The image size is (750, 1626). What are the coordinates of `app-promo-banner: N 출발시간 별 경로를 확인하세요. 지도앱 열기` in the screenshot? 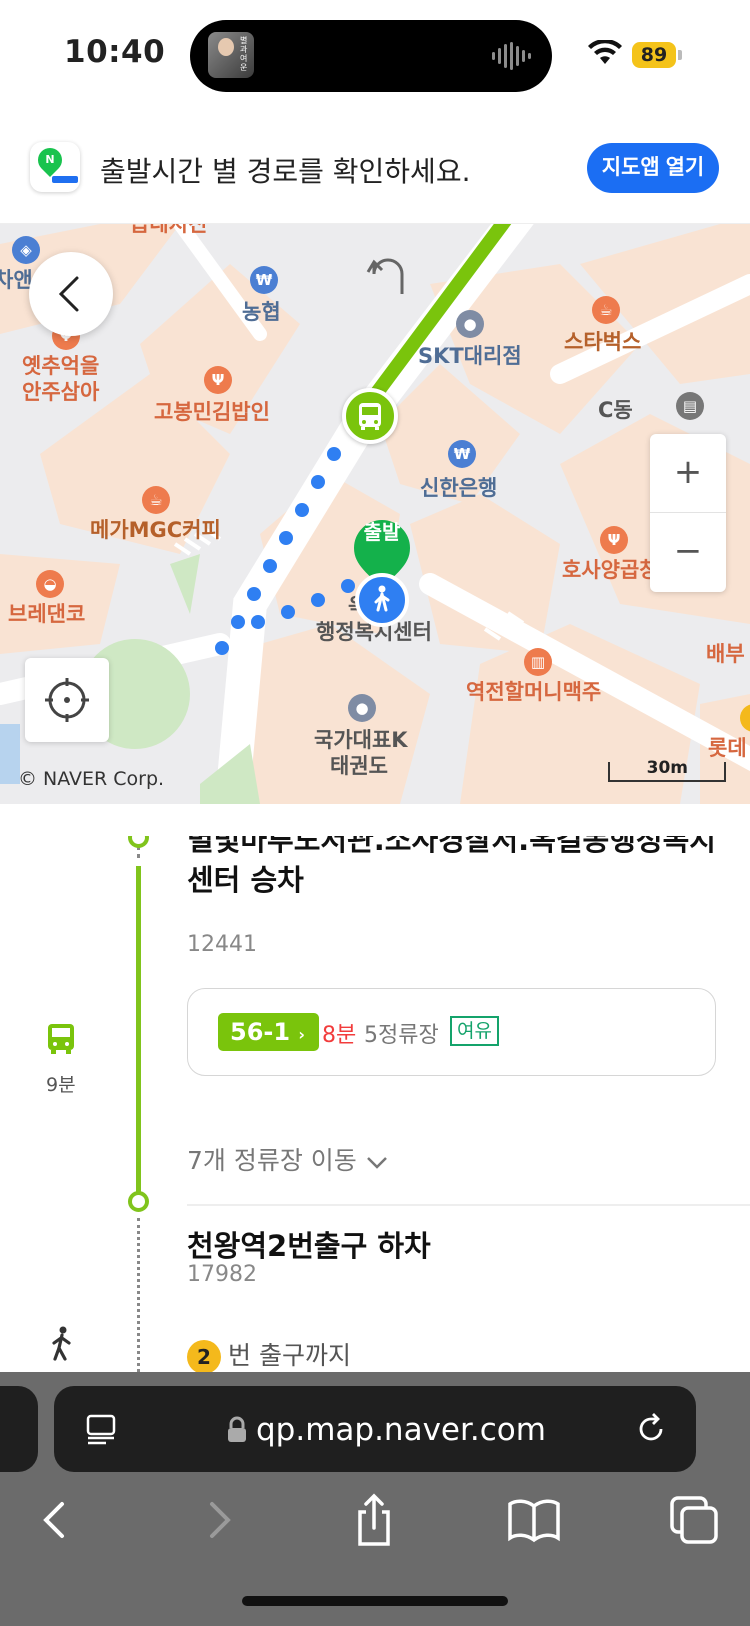 It's located at (375, 168).